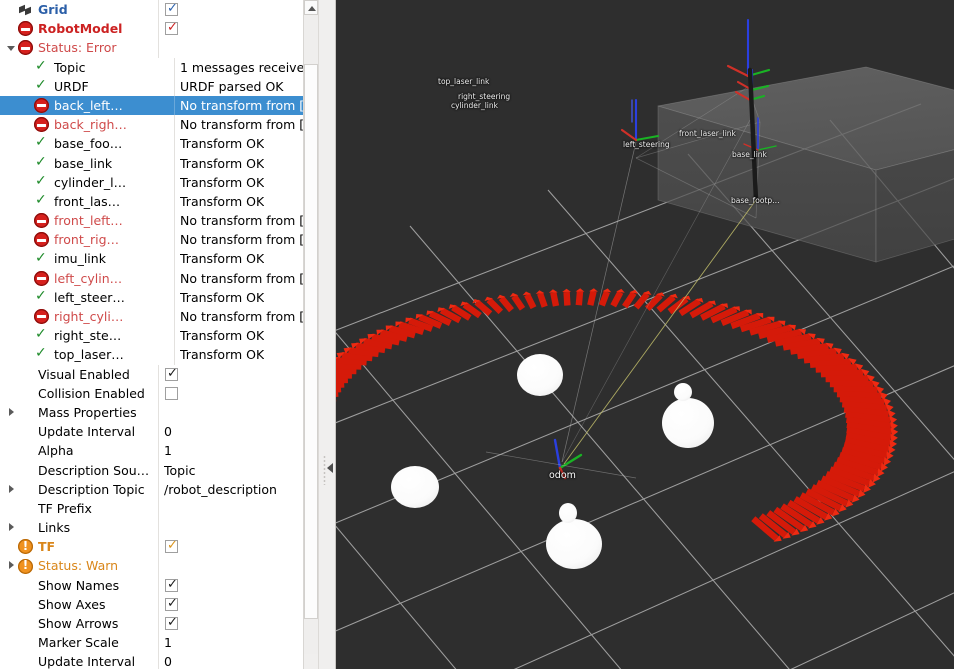 The width and height of the screenshot is (954, 669). Describe the element at coordinates (79, 450) in the screenshot. I see `property-name-cell: Alpha` at that location.